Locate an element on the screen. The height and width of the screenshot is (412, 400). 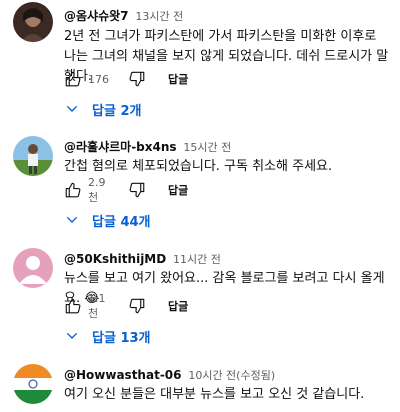
view-replies-button: 답글 13개 is located at coordinates (107, 336).